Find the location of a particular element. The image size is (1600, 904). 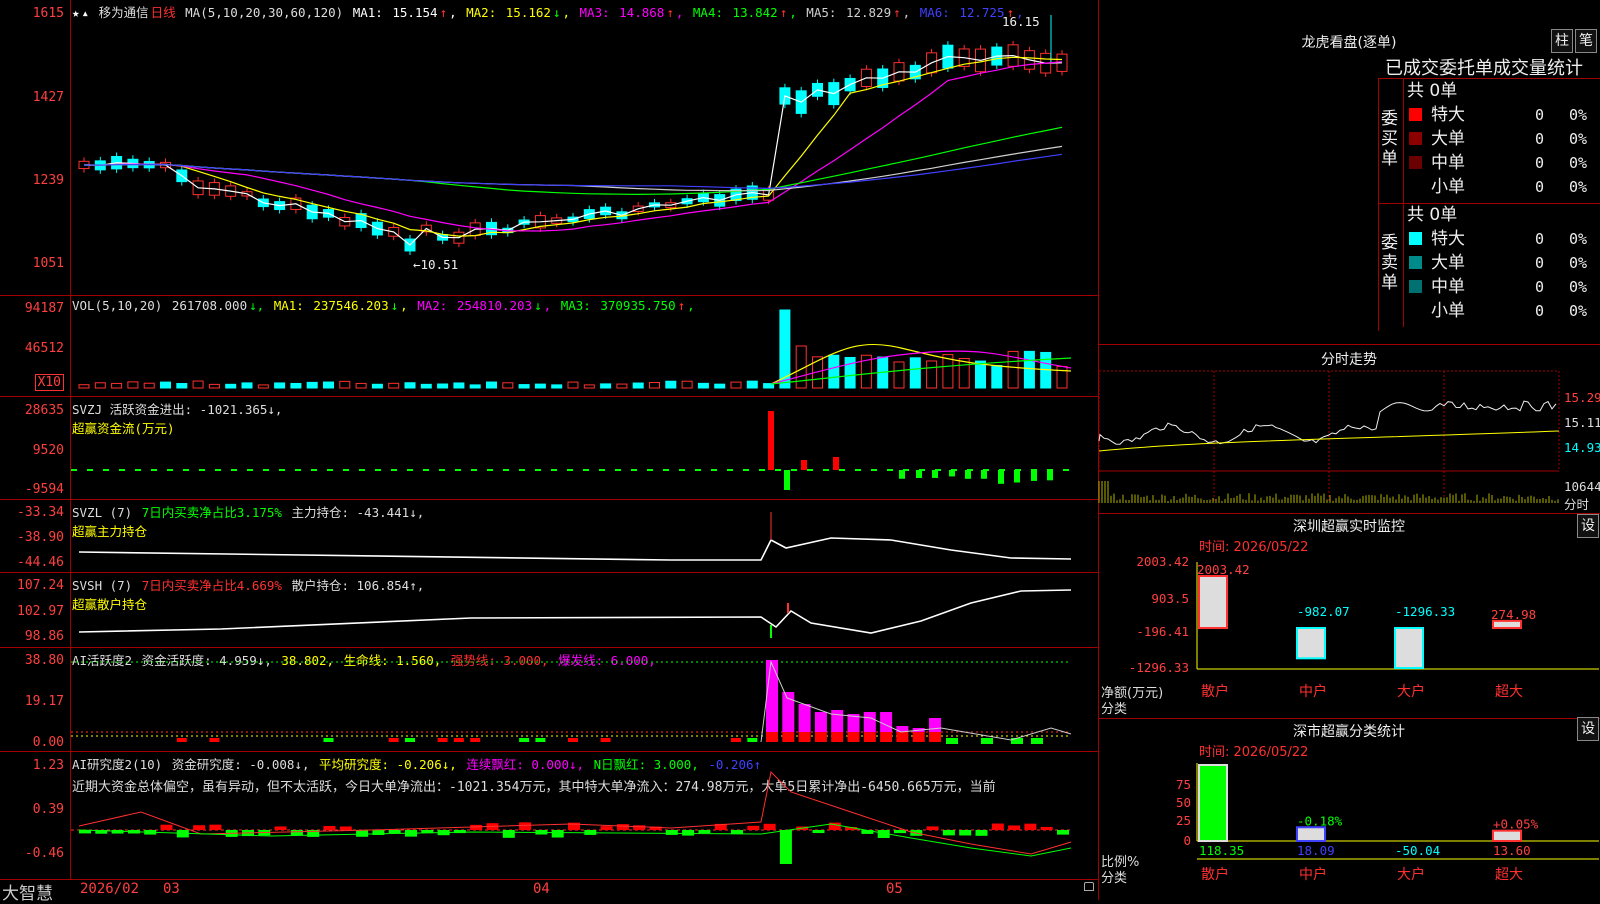

monitor-category: 散户 is located at coordinates (1215, 691).